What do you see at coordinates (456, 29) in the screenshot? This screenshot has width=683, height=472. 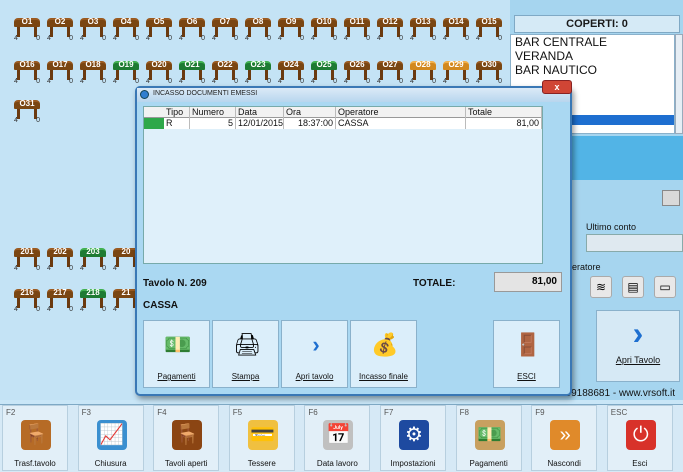 I see `table-O14: O14 4 0` at bounding box center [456, 29].